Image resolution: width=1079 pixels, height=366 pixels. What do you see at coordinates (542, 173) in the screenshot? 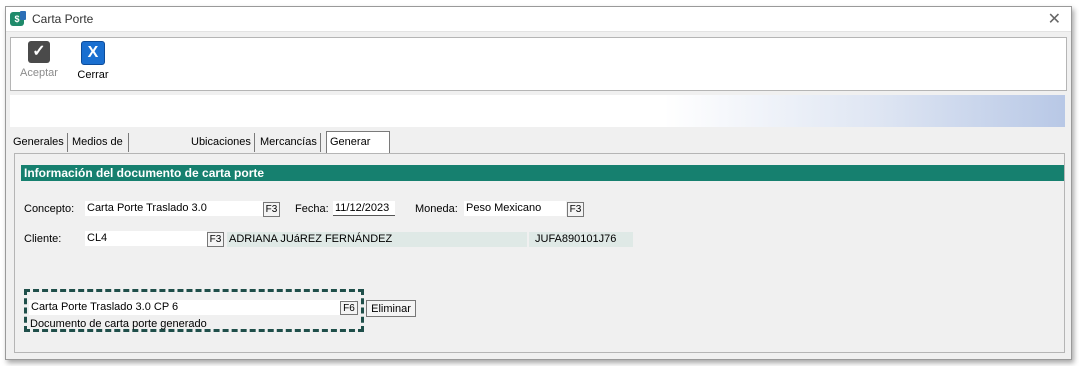
I see `section-header: Información del documento de carta porte` at bounding box center [542, 173].